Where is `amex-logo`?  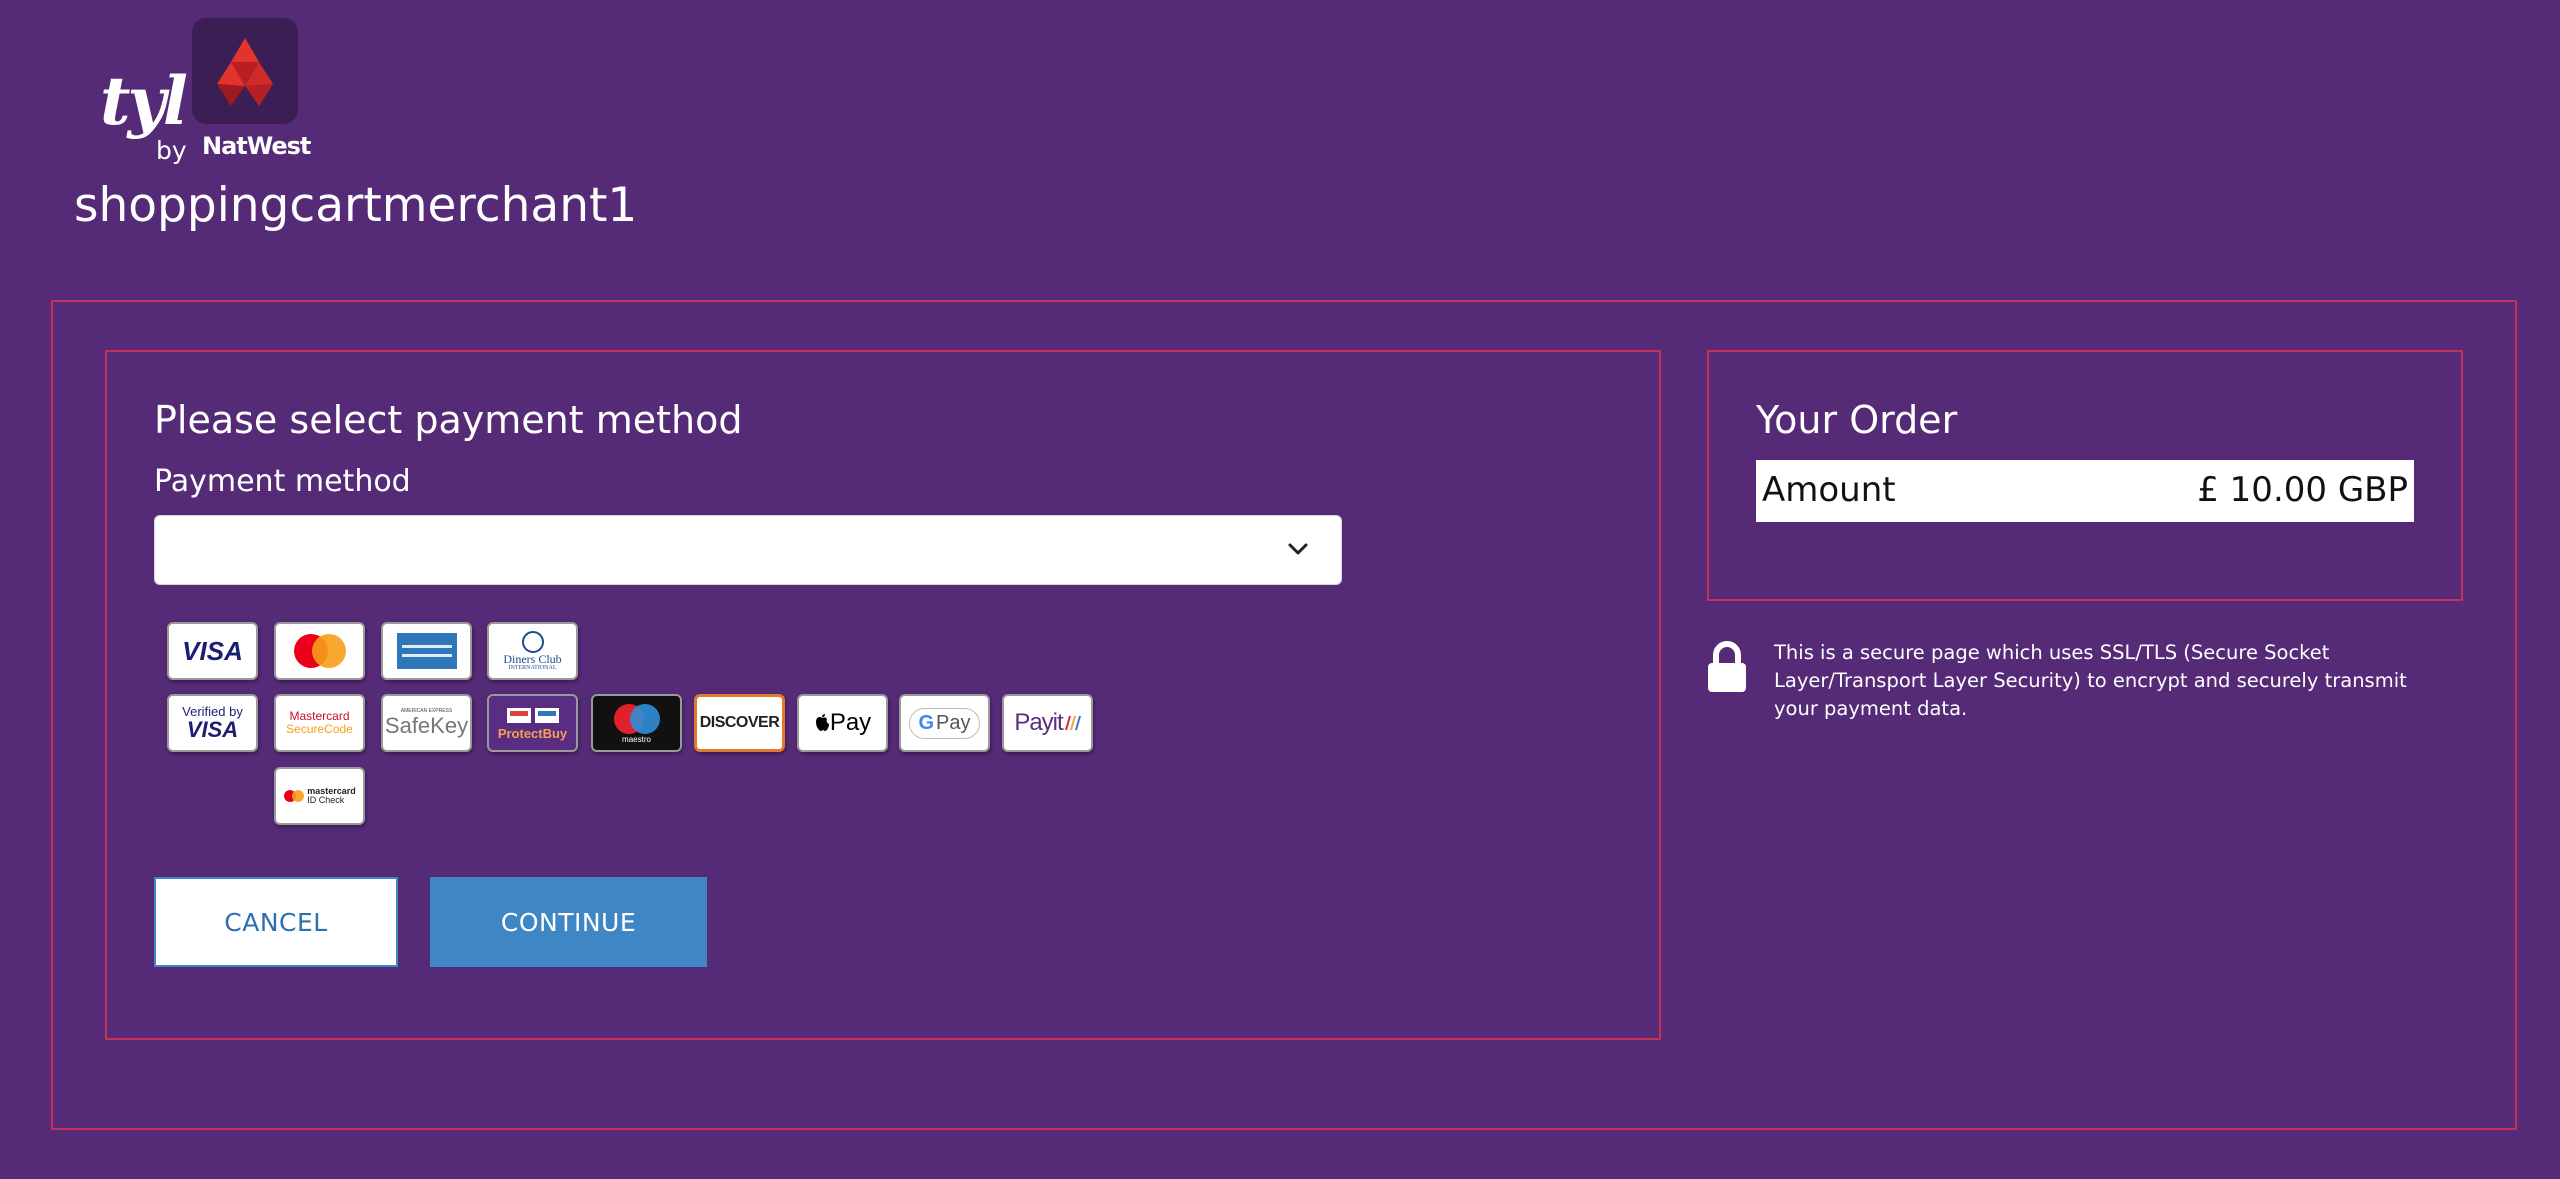
amex-logo is located at coordinates (426, 651).